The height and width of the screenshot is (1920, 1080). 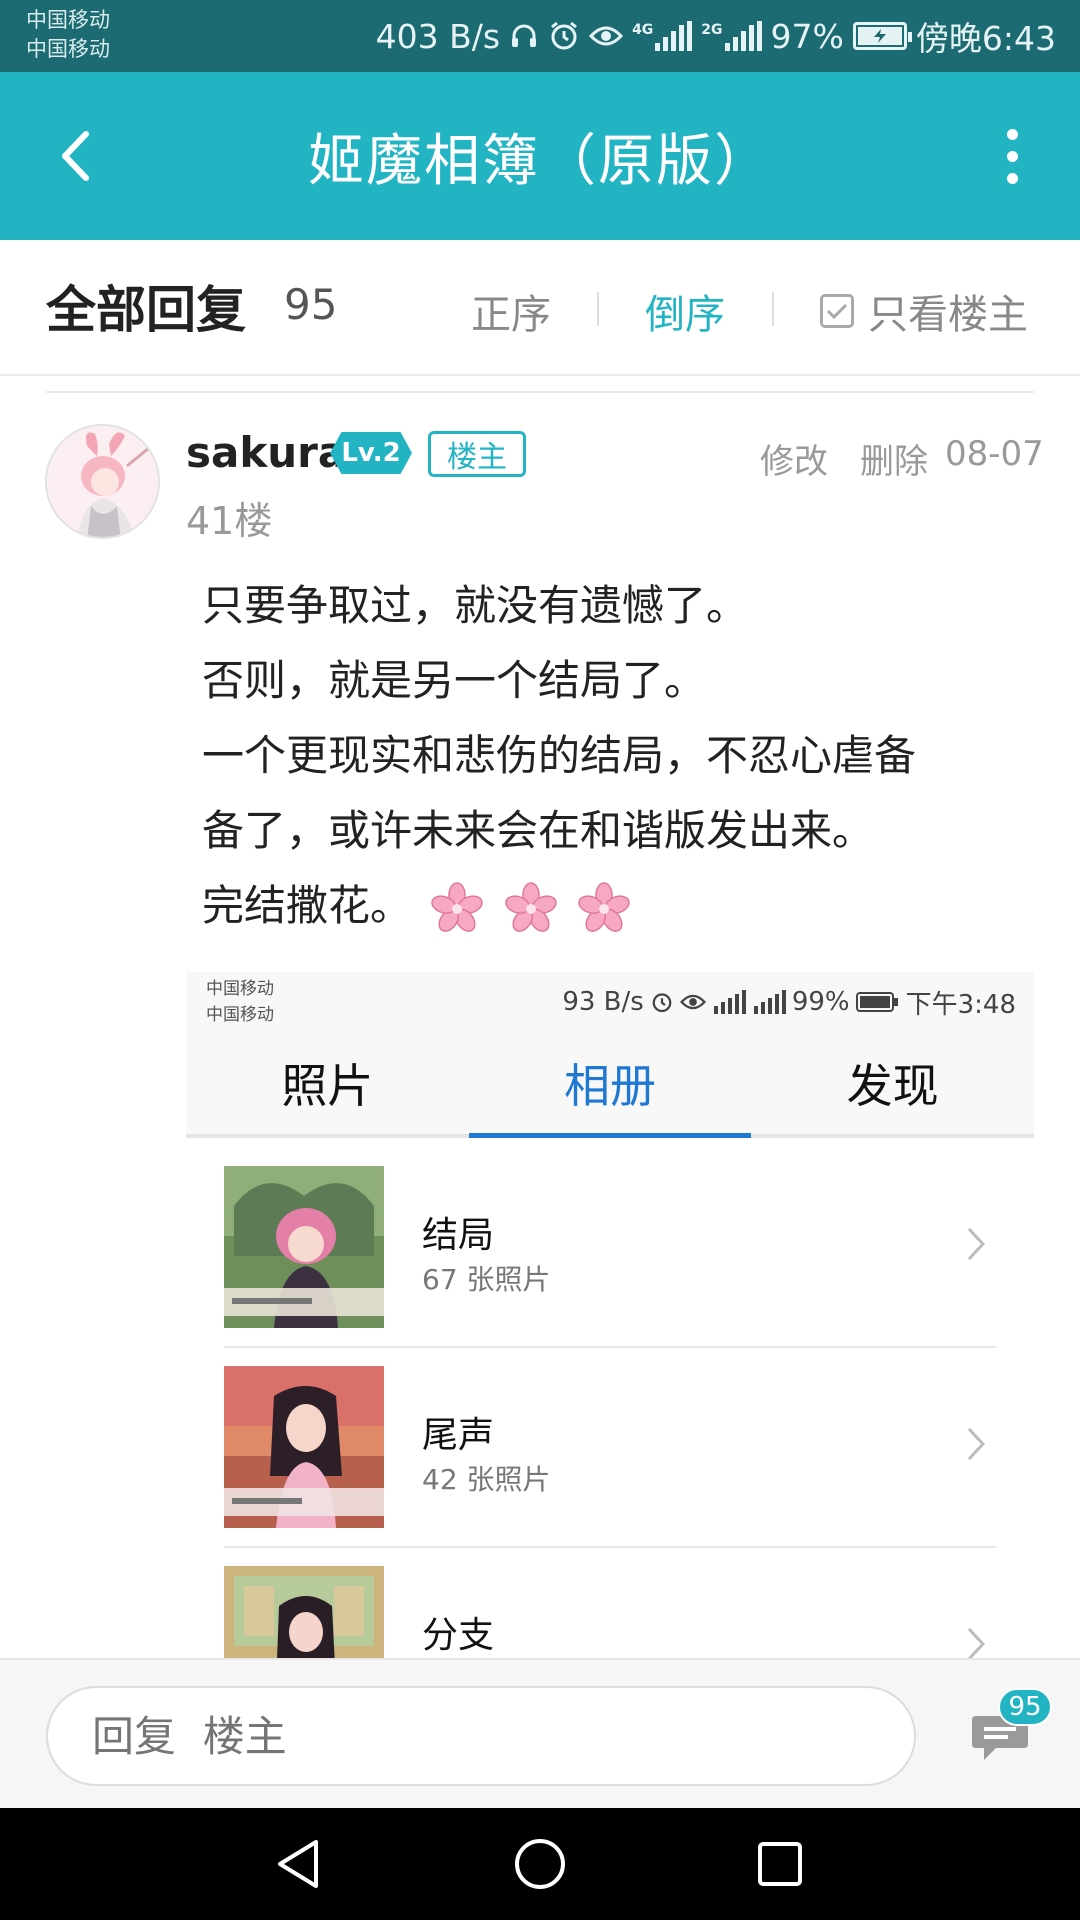 I want to click on album-name: 分支, so click(x=458, y=1635).